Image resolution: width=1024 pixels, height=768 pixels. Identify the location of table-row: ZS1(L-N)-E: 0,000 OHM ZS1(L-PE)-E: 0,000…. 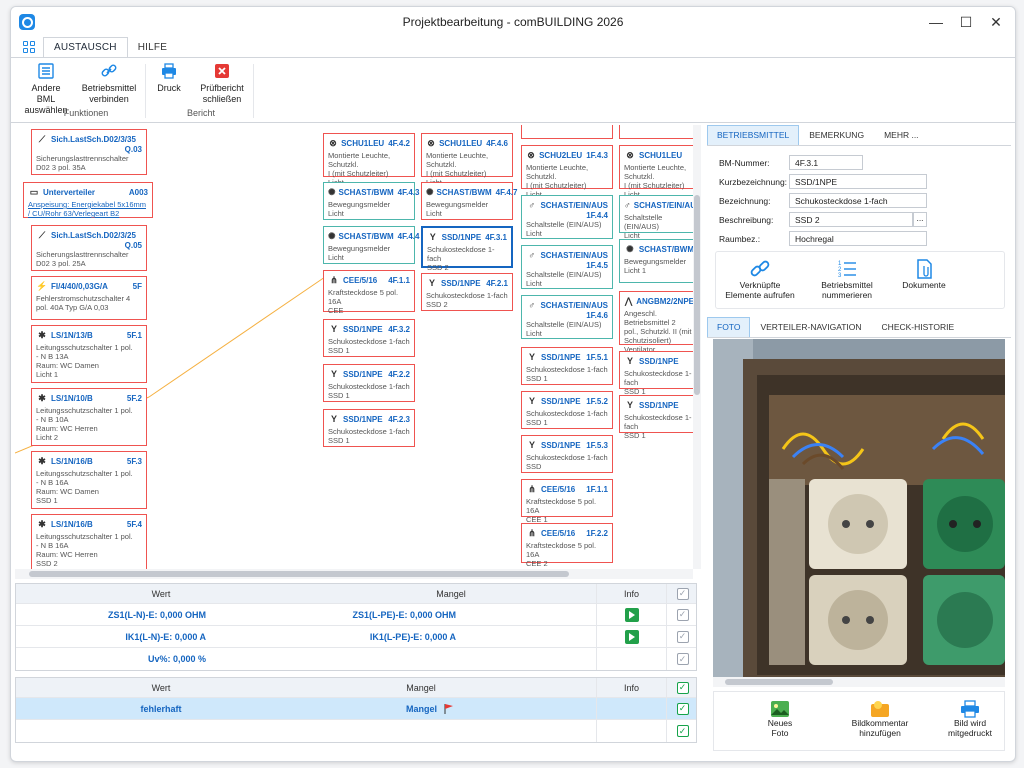
(356, 615).